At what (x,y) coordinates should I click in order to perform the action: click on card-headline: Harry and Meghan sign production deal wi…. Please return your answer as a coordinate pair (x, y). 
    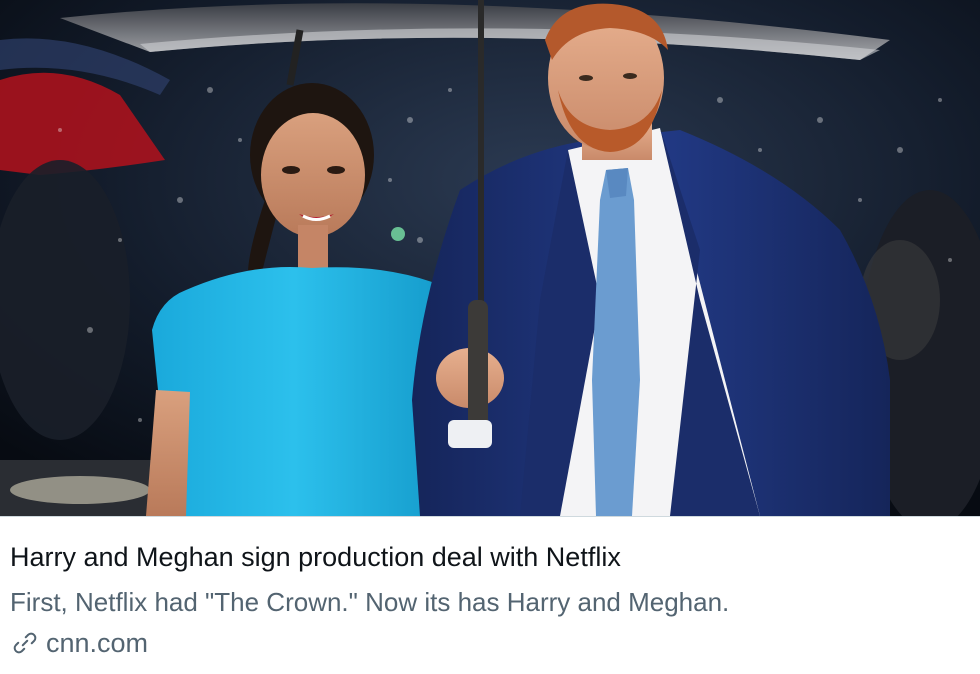
    Looking at the image, I should click on (490, 557).